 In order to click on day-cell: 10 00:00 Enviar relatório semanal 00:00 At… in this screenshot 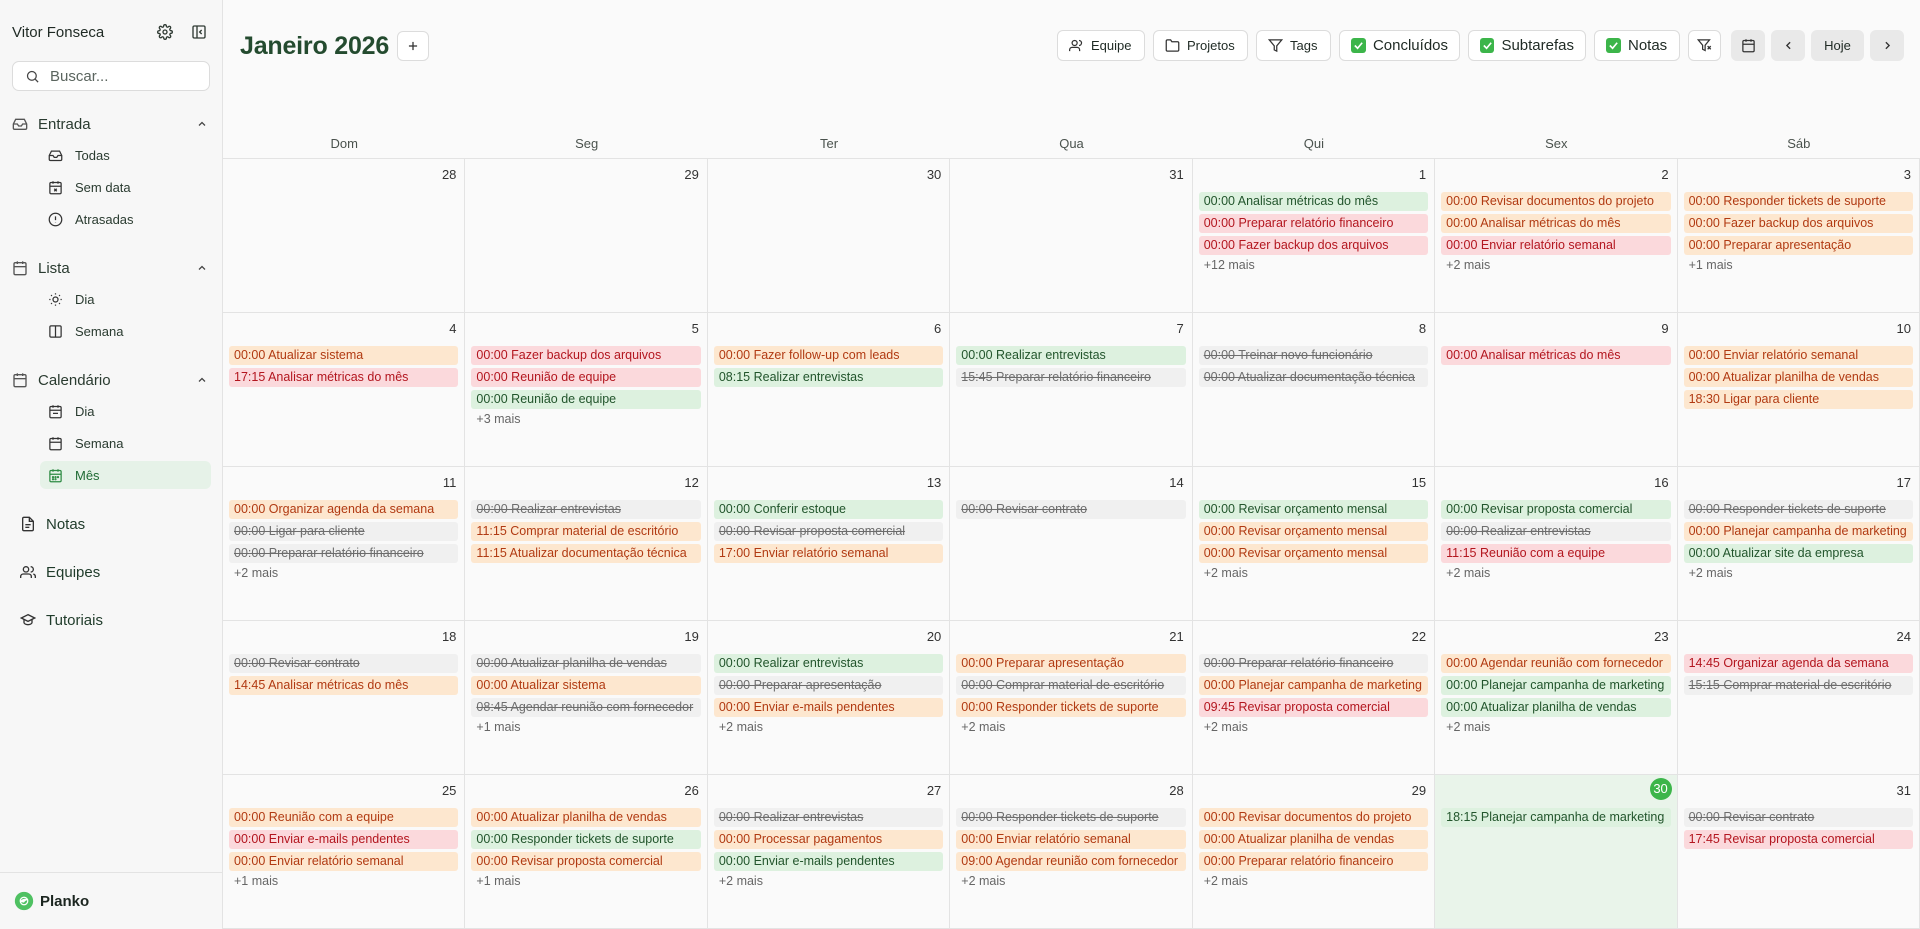, I will do `click(1798, 390)`.